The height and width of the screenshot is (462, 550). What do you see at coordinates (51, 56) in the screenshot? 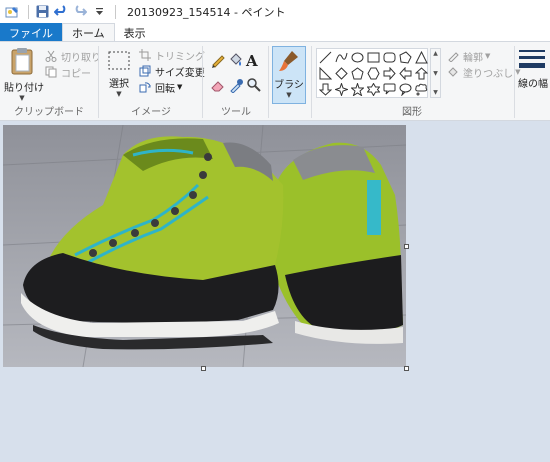
I see `scissors-icon` at bounding box center [51, 56].